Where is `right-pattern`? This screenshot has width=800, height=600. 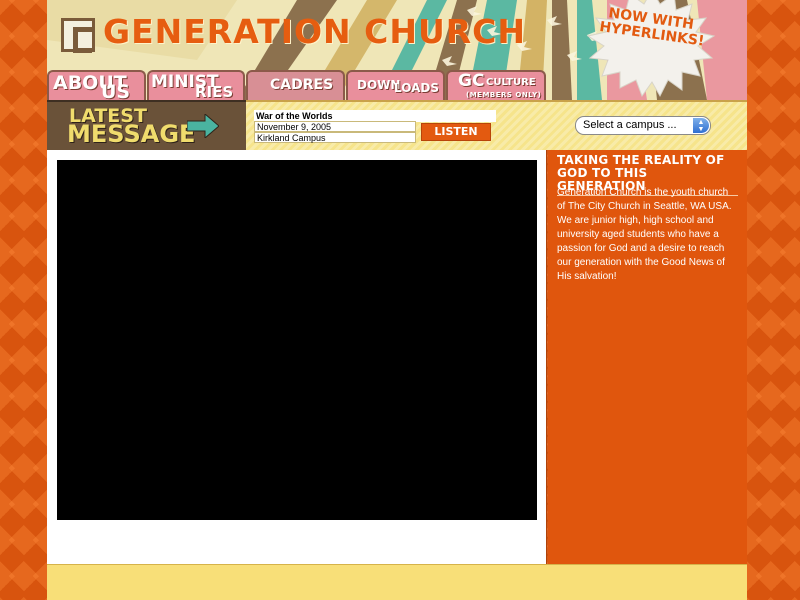
right-pattern is located at coordinates (773, 300).